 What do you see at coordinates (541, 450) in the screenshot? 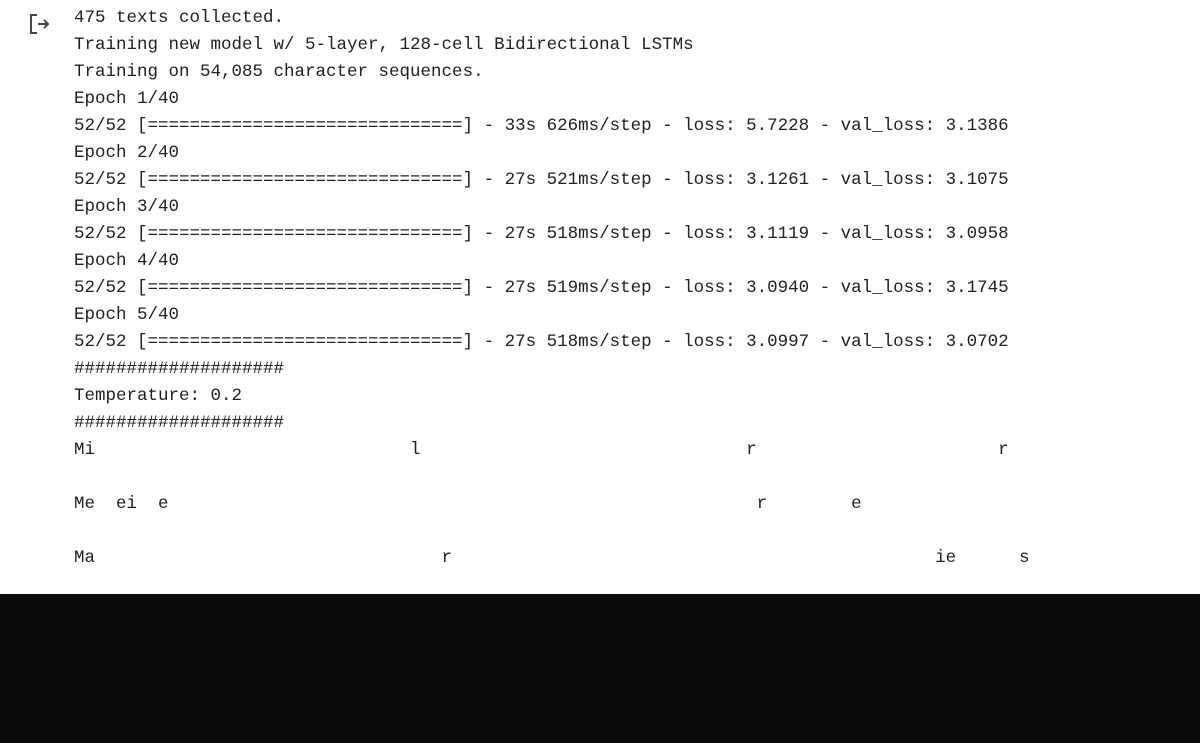
I see `generated-text-line: Mi l r r` at bounding box center [541, 450].